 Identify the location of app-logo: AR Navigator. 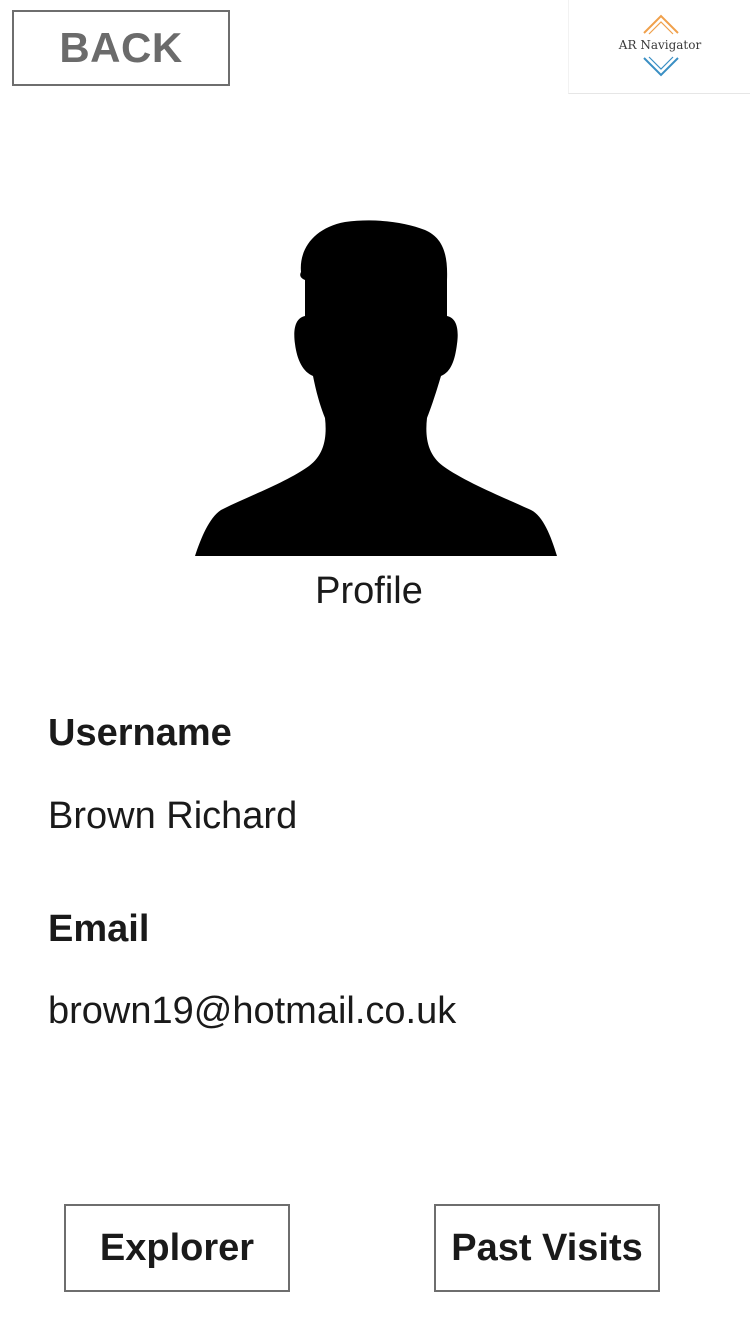
(659, 47).